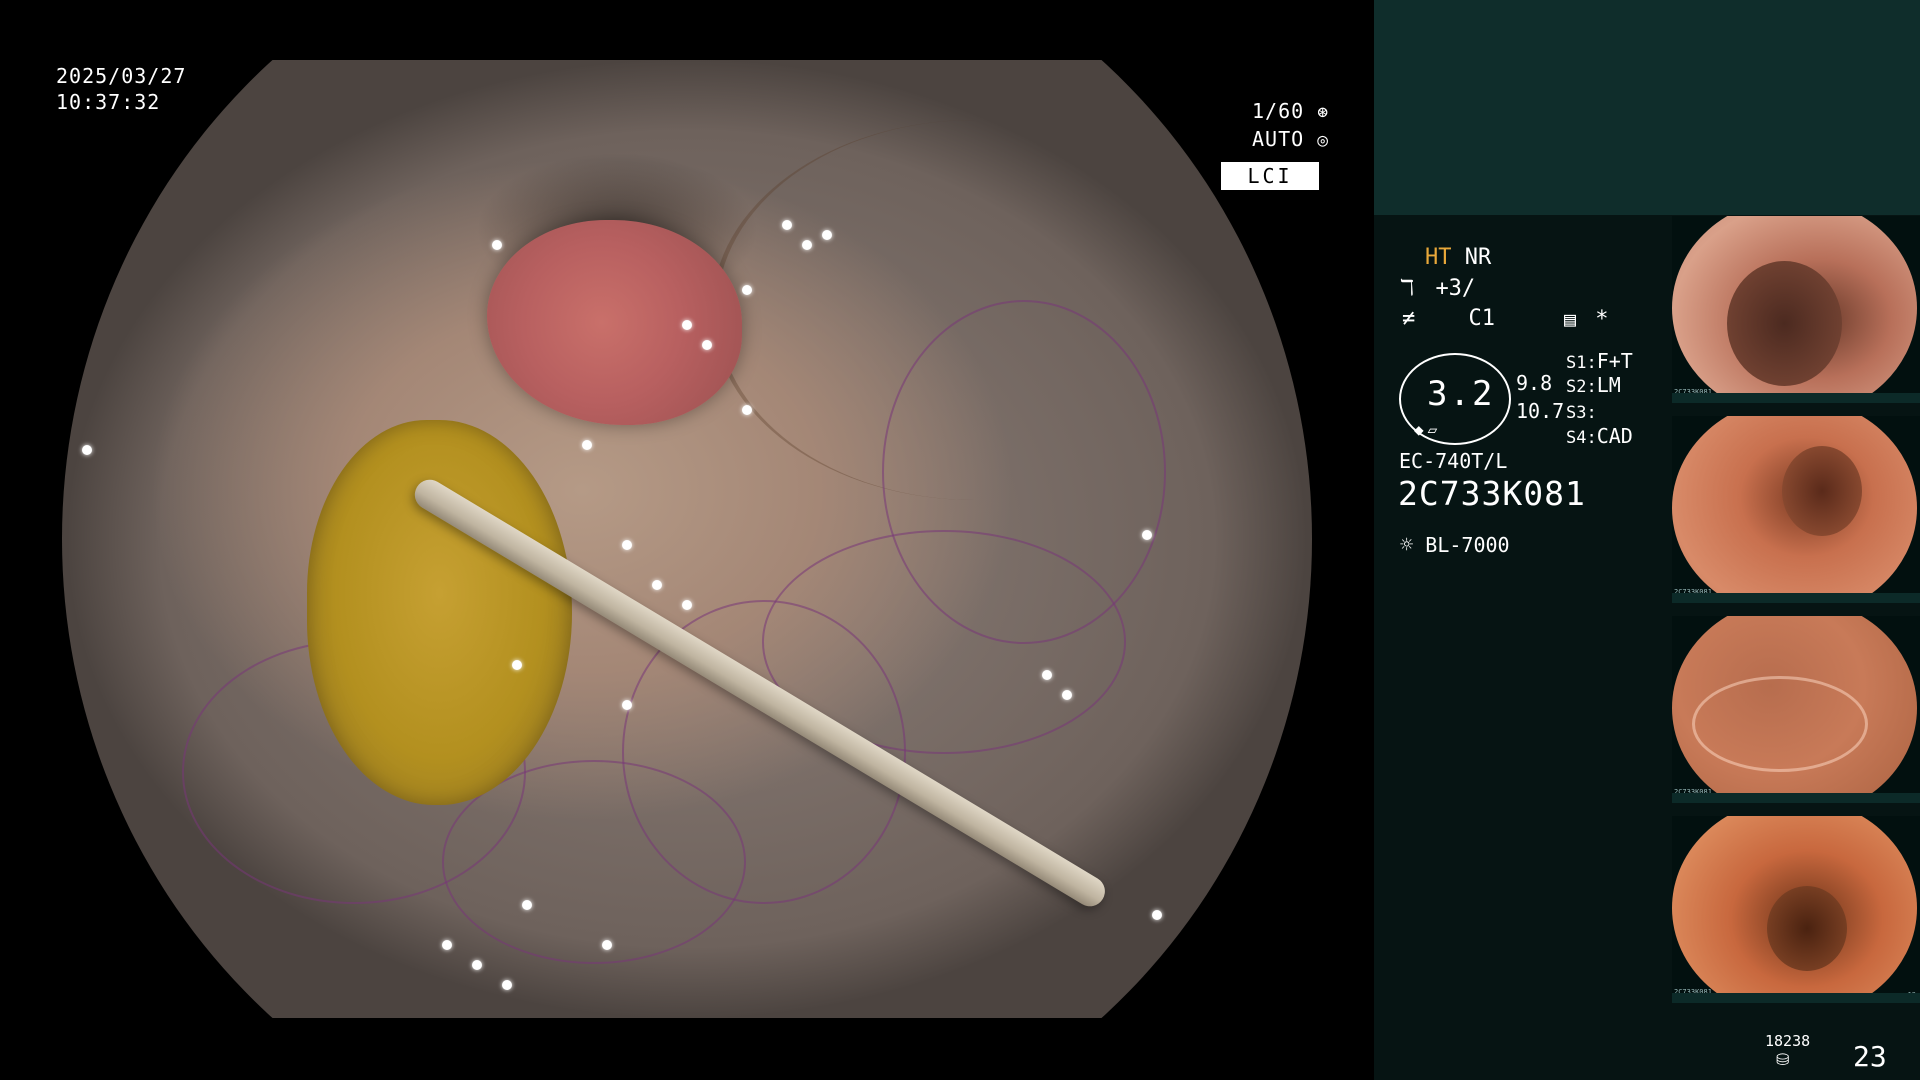  I want to click on vessel, so click(1024, 472).